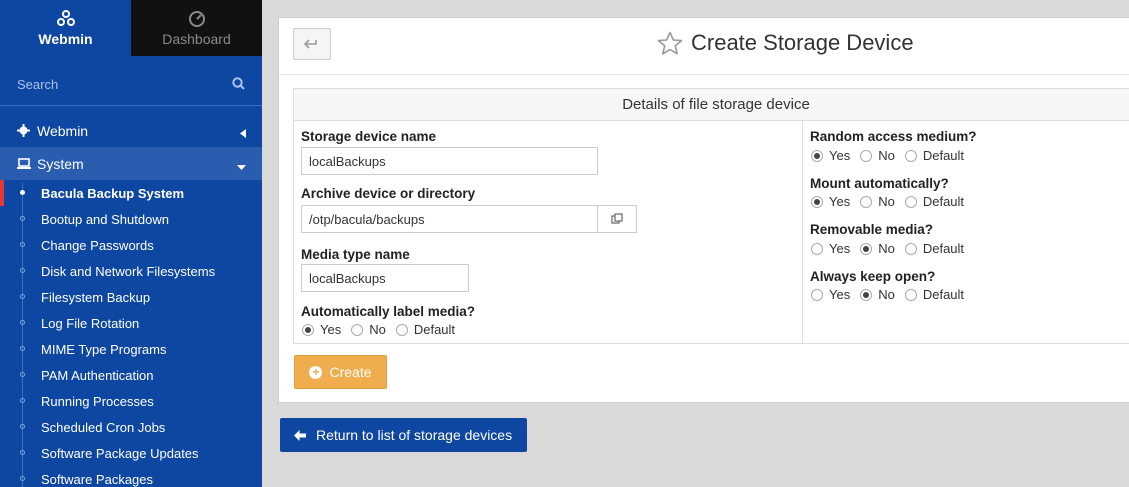 This screenshot has width=1129, height=487. Describe the element at coordinates (449, 161) in the screenshot. I see `device-name-input: localBackups` at that location.